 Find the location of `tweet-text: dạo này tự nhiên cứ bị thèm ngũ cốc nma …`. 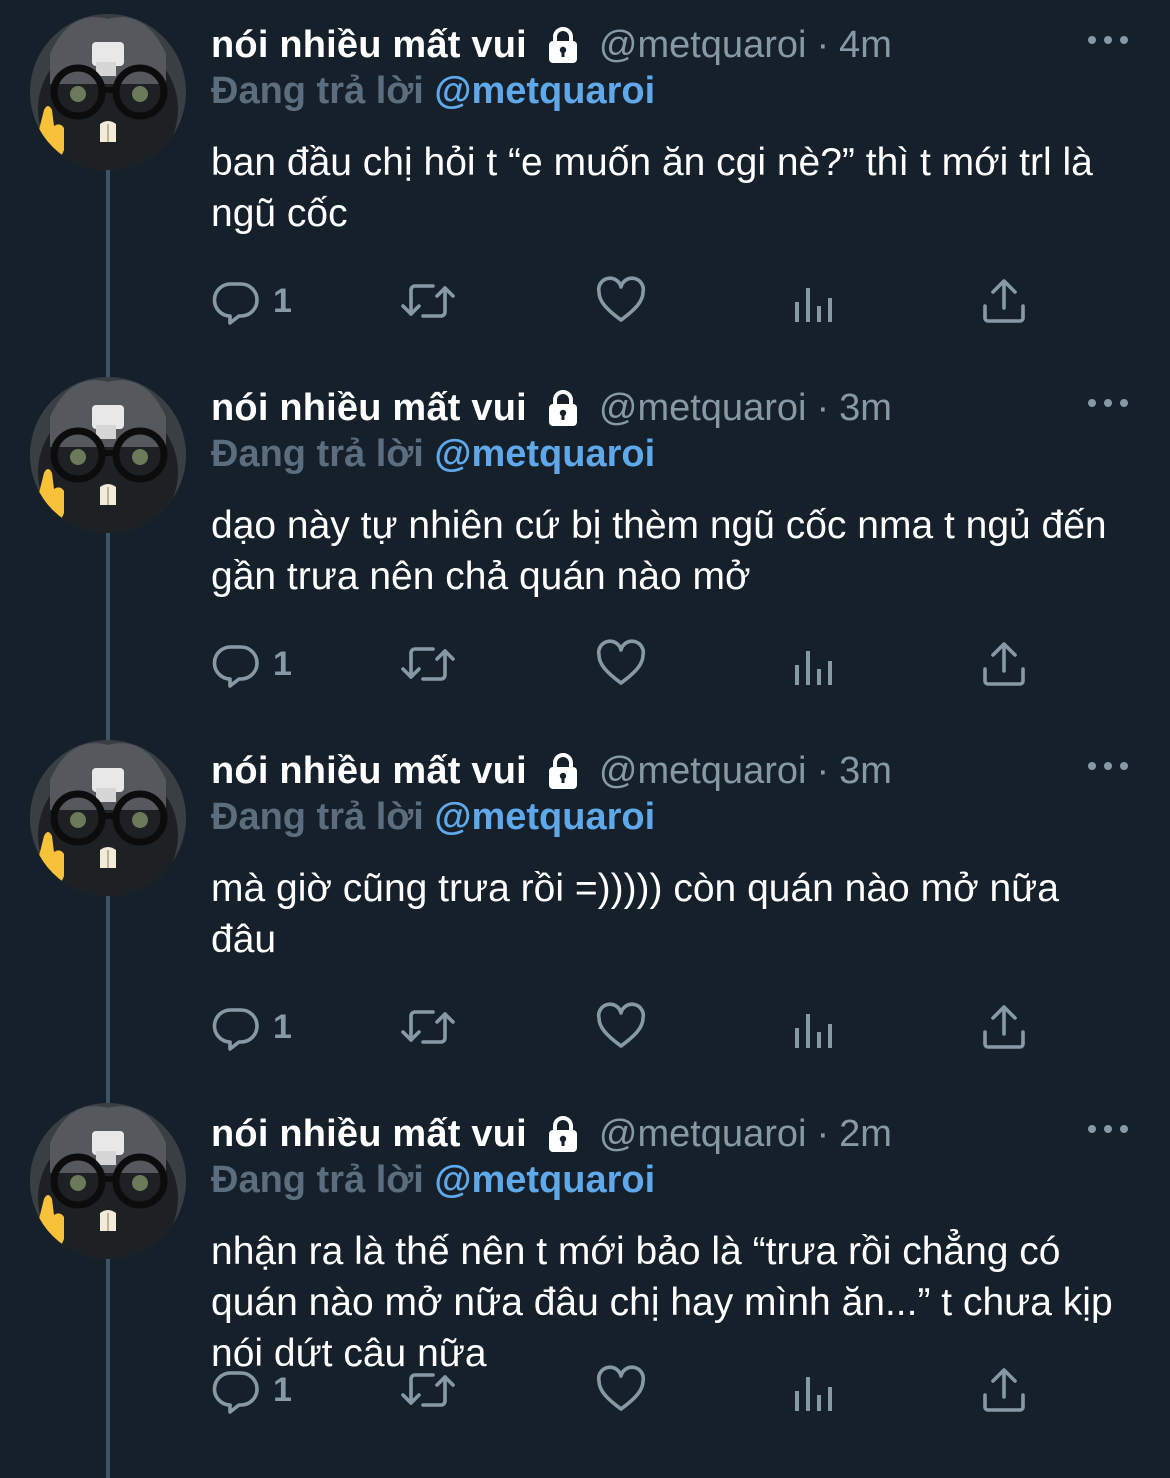

tweet-text: dạo này tự nhiên cứ bị thèm ngũ cốc nma … is located at coordinates (659, 551).